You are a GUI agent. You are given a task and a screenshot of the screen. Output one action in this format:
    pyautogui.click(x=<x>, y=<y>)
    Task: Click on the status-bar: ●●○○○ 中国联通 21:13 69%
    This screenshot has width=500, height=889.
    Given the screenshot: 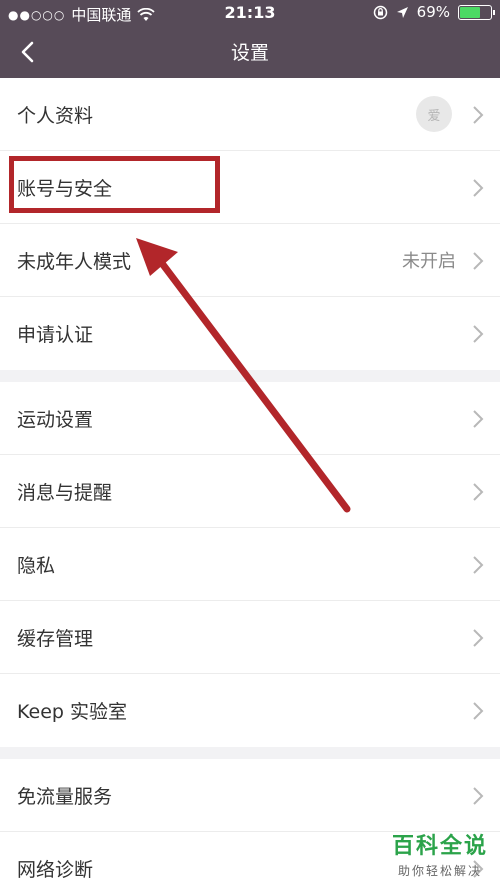 What is the action you would take?
    pyautogui.click(x=250, y=13)
    